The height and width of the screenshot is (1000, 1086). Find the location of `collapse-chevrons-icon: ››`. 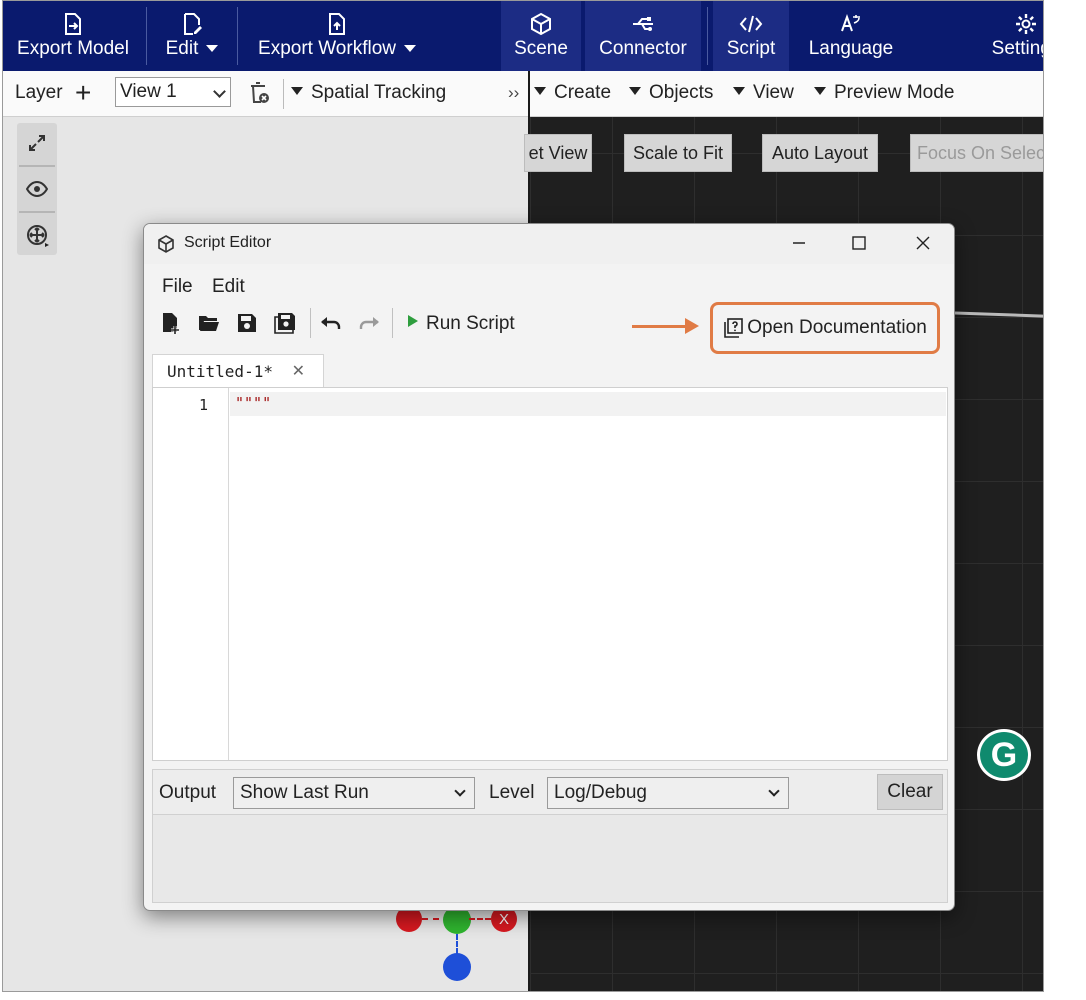

collapse-chevrons-icon: ›› is located at coordinates (513, 93).